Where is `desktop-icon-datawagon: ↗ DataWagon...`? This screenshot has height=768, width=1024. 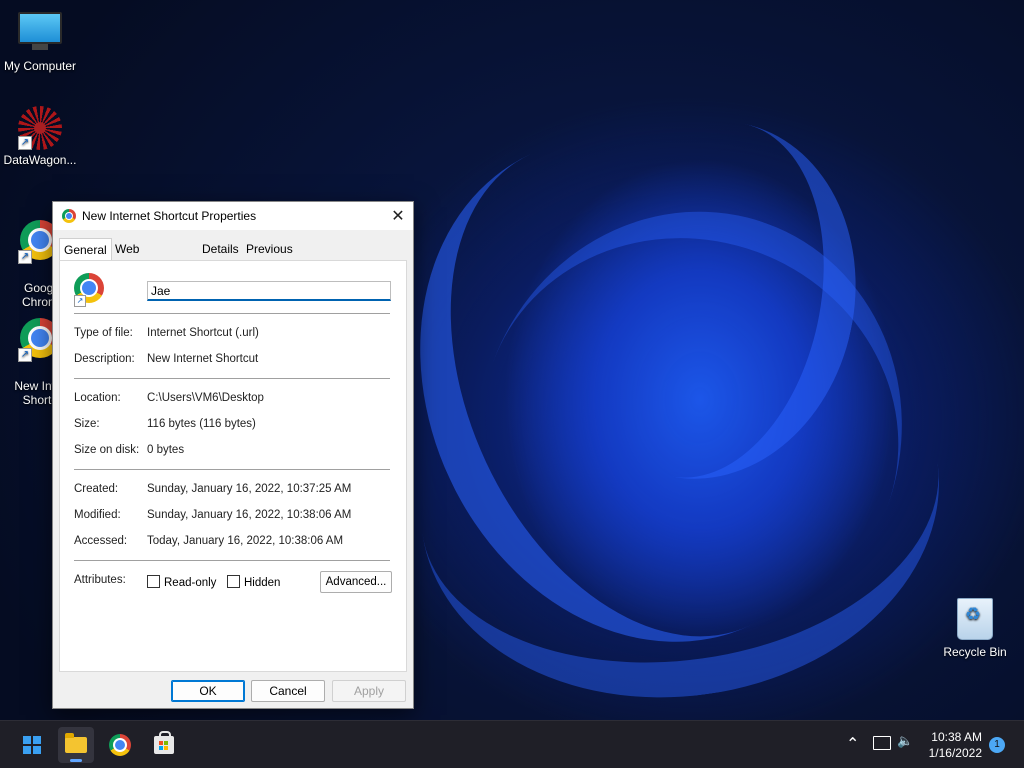
desktop-icon-datawagon: ↗ DataWagon... is located at coordinates (40, 136).